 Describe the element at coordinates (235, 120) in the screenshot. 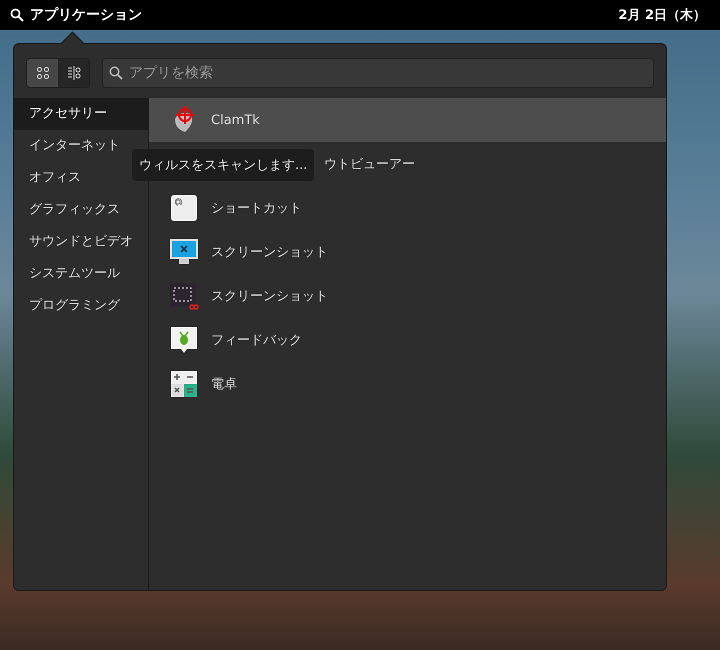

I see `app-label: ClamTk` at that location.